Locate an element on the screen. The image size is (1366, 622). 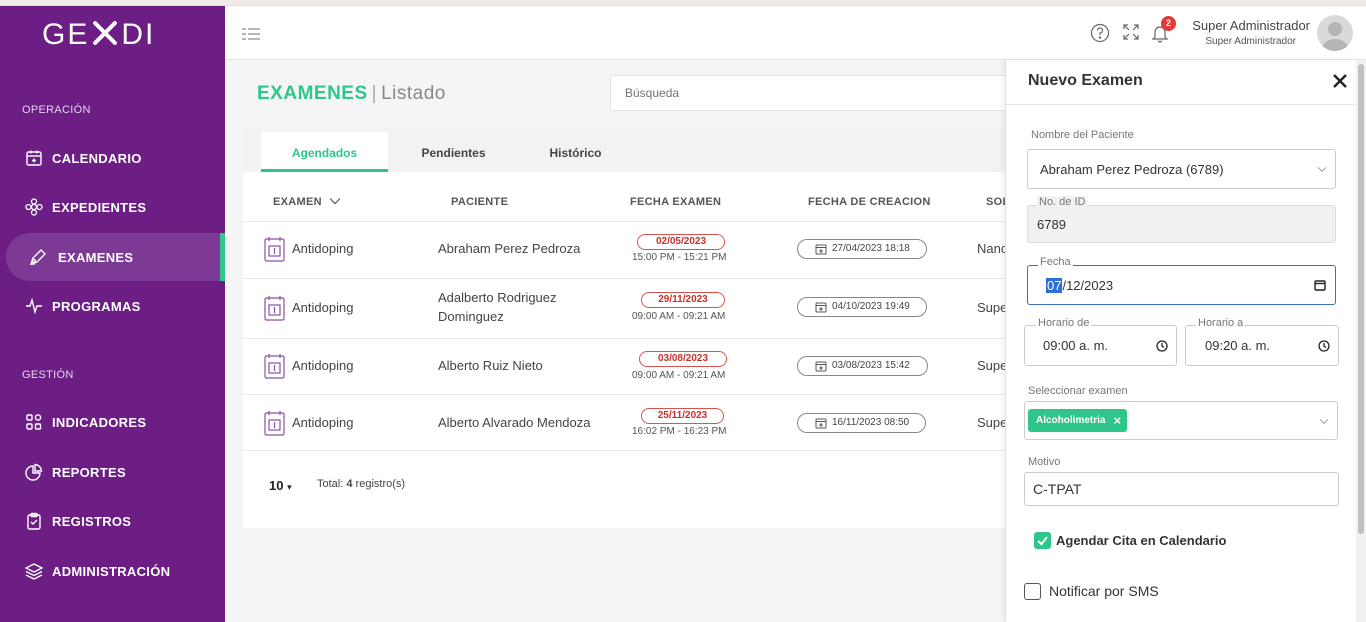
tab-pendientes: Pendientes is located at coordinates (453, 152).